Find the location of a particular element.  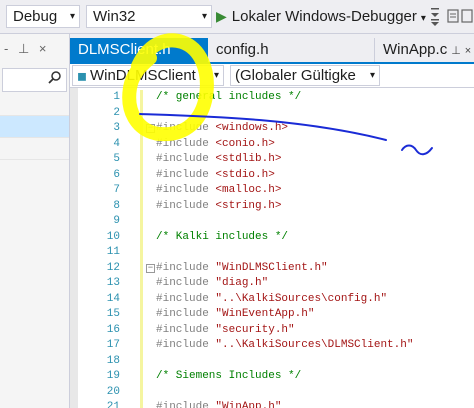

include-path: "WinApp.h" is located at coordinates (248, 404).